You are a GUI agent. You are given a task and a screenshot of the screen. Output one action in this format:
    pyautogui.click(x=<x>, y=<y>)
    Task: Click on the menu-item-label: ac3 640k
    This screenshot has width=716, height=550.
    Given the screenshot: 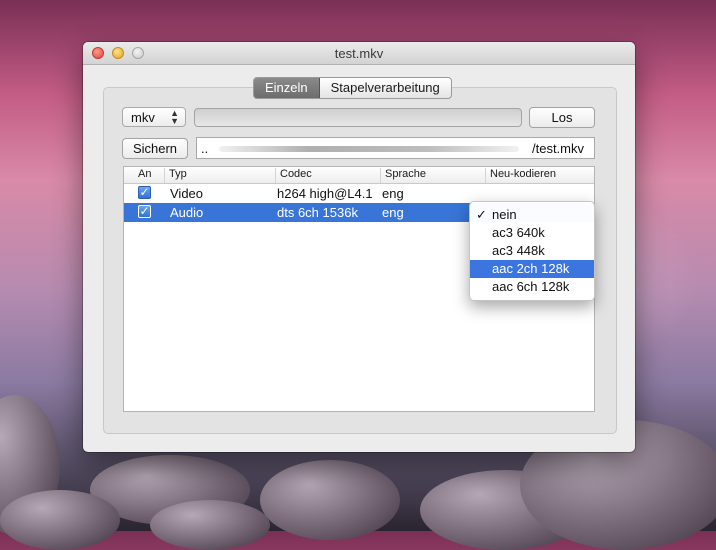 What is the action you would take?
    pyautogui.click(x=518, y=232)
    